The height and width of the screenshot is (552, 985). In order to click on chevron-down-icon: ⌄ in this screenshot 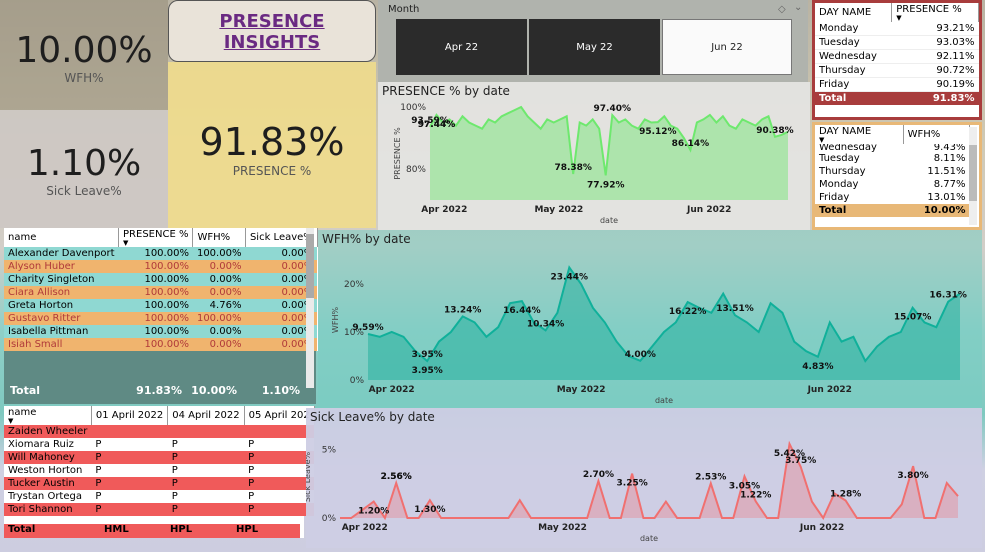, I will do `click(798, 7)`.